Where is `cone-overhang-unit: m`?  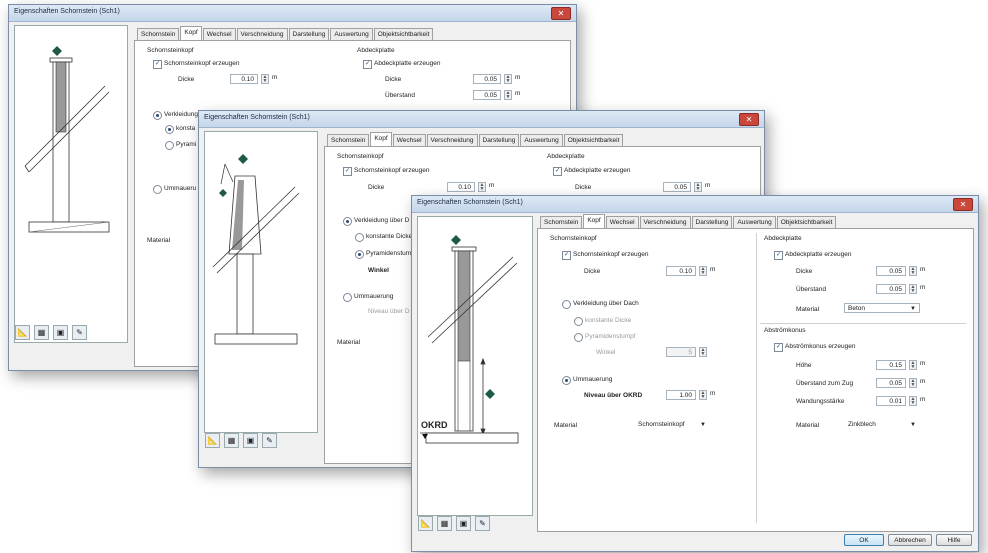
cone-overhang-unit: m is located at coordinates (923, 381).